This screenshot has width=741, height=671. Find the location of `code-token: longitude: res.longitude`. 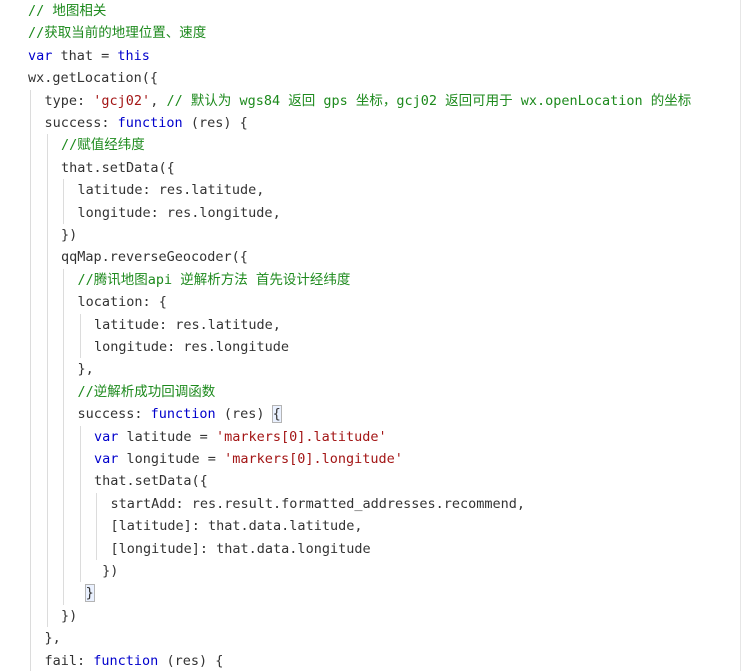

code-token: longitude: res.longitude is located at coordinates (192, 347).